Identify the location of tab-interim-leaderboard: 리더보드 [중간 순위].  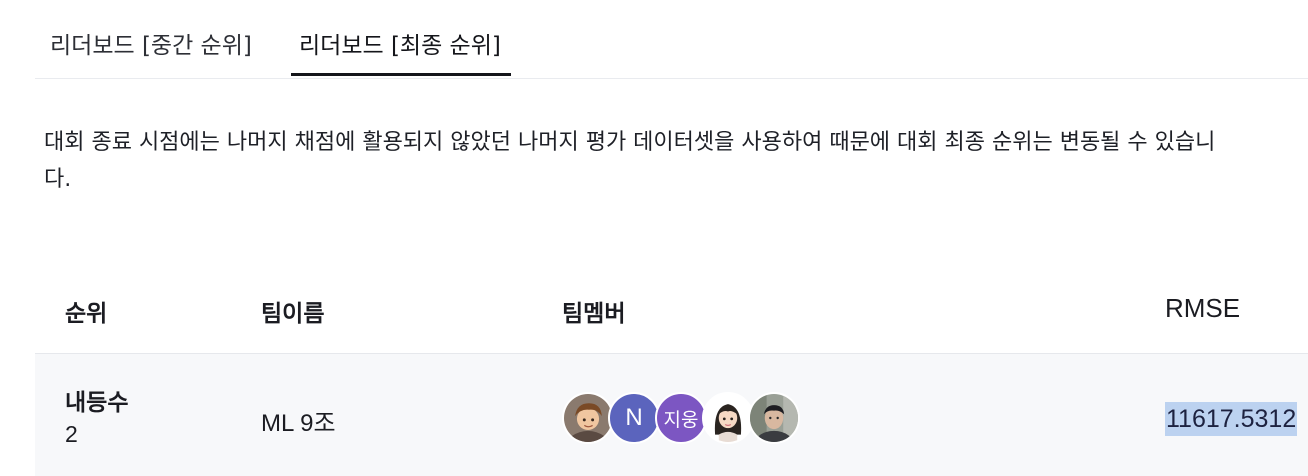
(151, 38).